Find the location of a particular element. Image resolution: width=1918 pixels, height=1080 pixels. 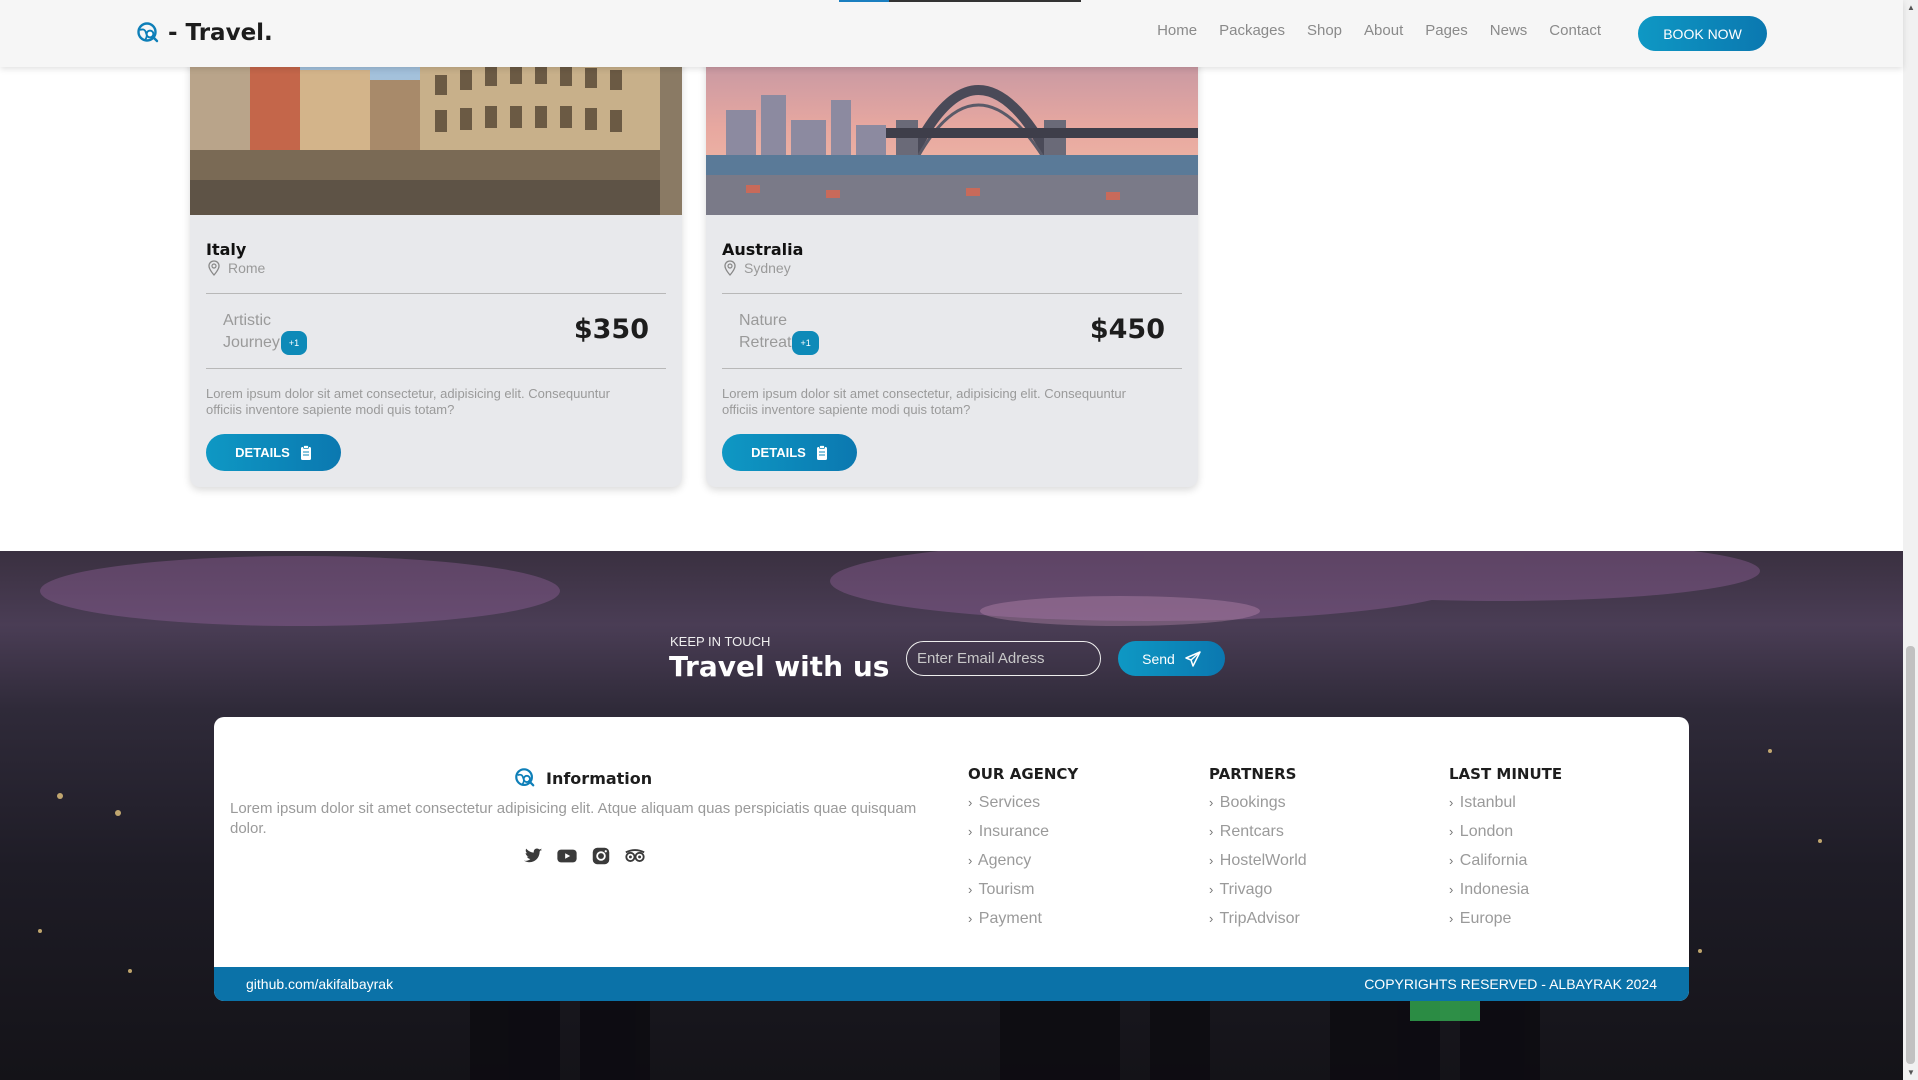

card-price: $350 is located at coordinates (611, 329).